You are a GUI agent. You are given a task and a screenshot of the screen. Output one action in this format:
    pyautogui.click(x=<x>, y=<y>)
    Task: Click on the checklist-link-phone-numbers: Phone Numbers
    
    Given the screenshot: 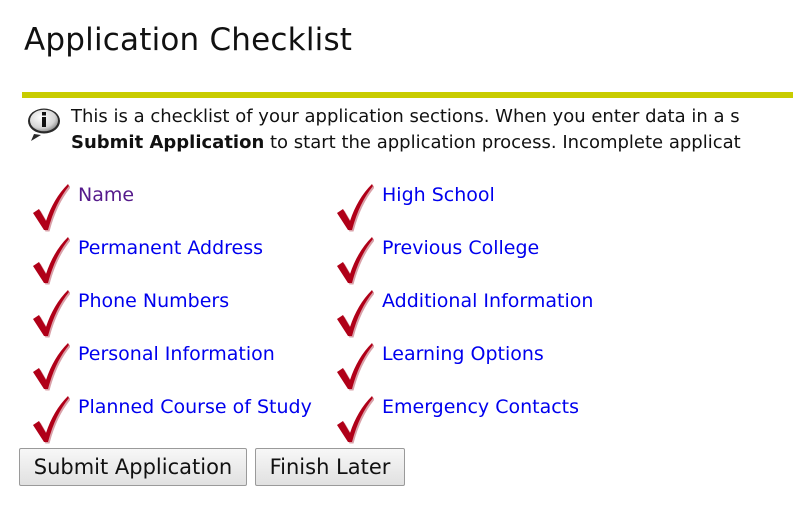 What is the action you would take?
    pyautogui.click(x=153, y=301)
    